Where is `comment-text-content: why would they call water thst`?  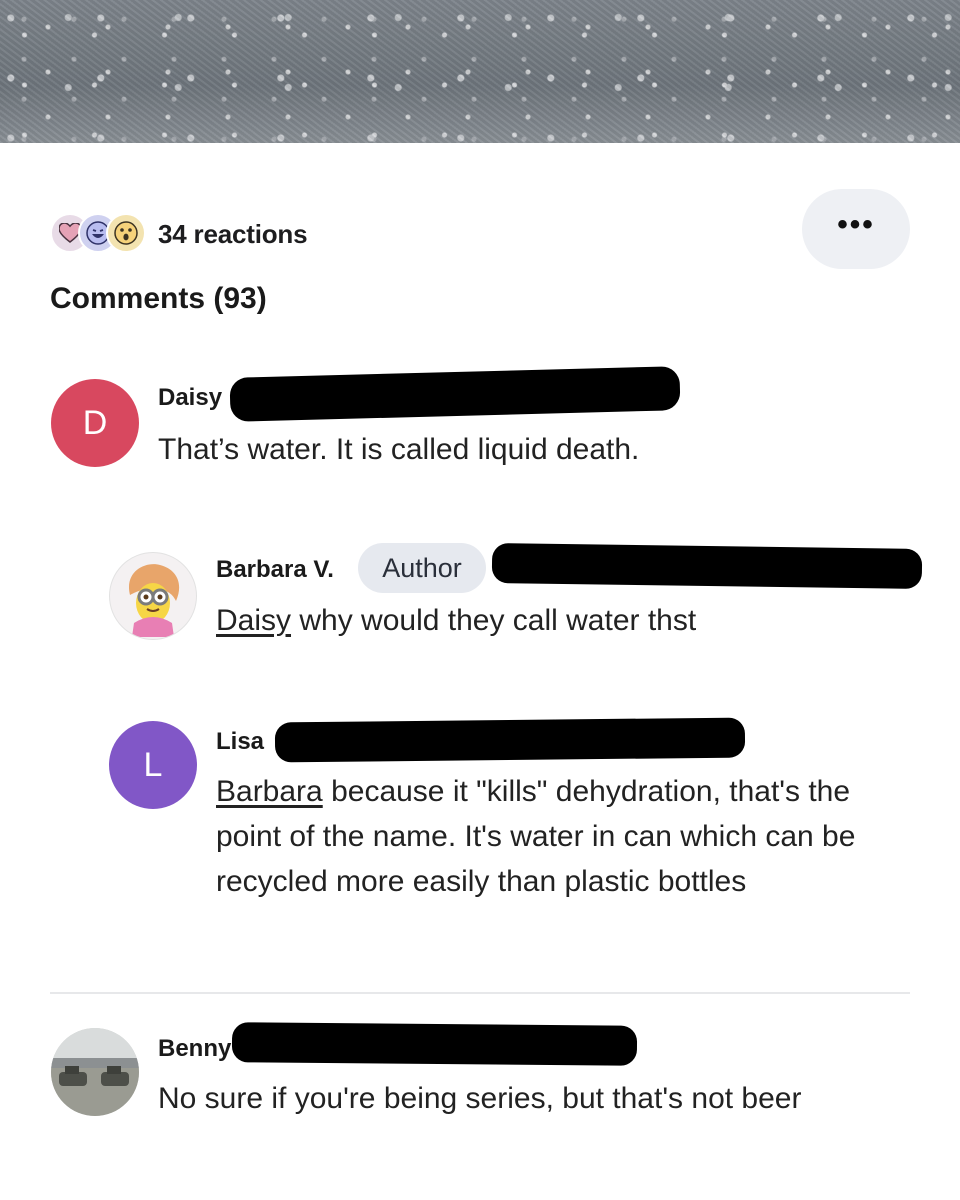
comment-text-content: why would they call water thst is located at coordinates (494, 620).